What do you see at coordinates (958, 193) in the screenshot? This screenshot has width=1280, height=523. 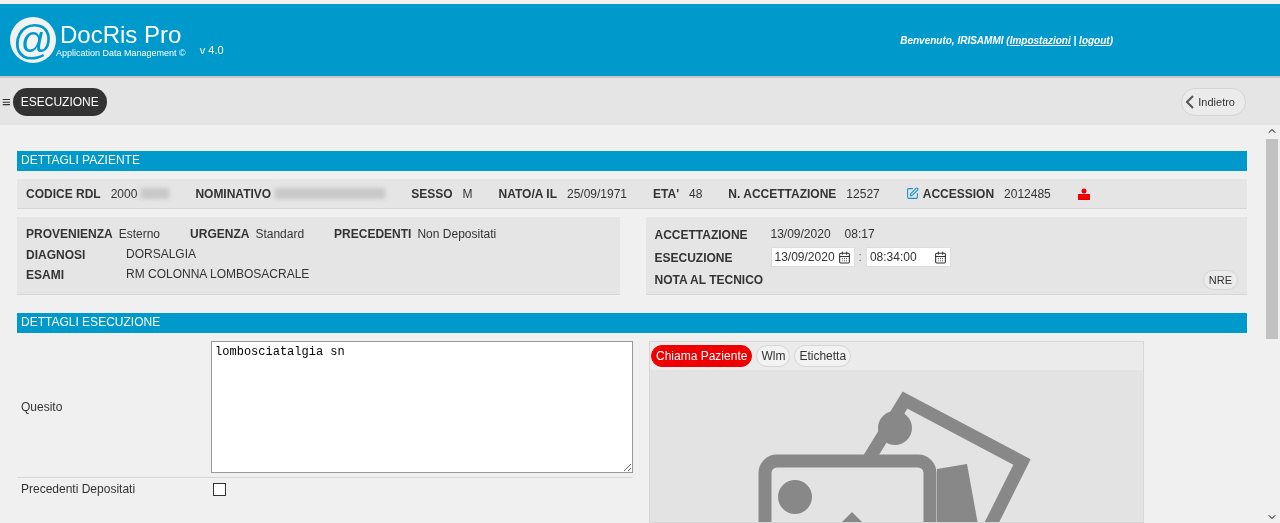 I see `field-label: ACCESSION` at bounding box center [958, 193].